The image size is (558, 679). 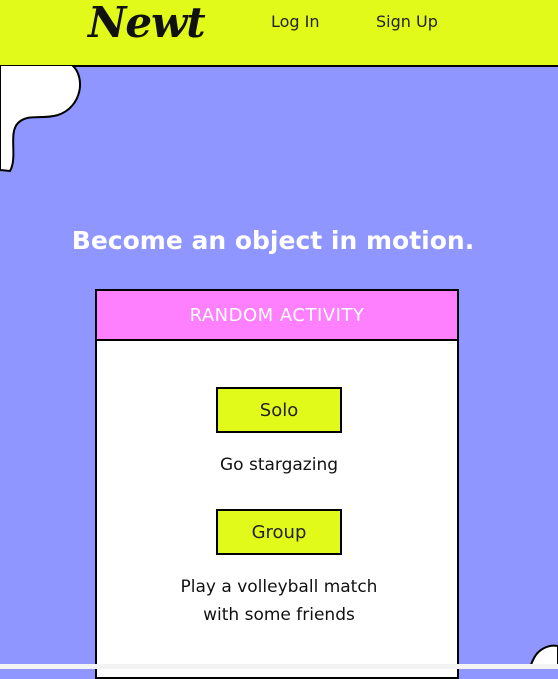 What do you see at coordinates (279, 410) in the screenshot?
I see `solo-button: Solo` at bounding box center [279, 410].